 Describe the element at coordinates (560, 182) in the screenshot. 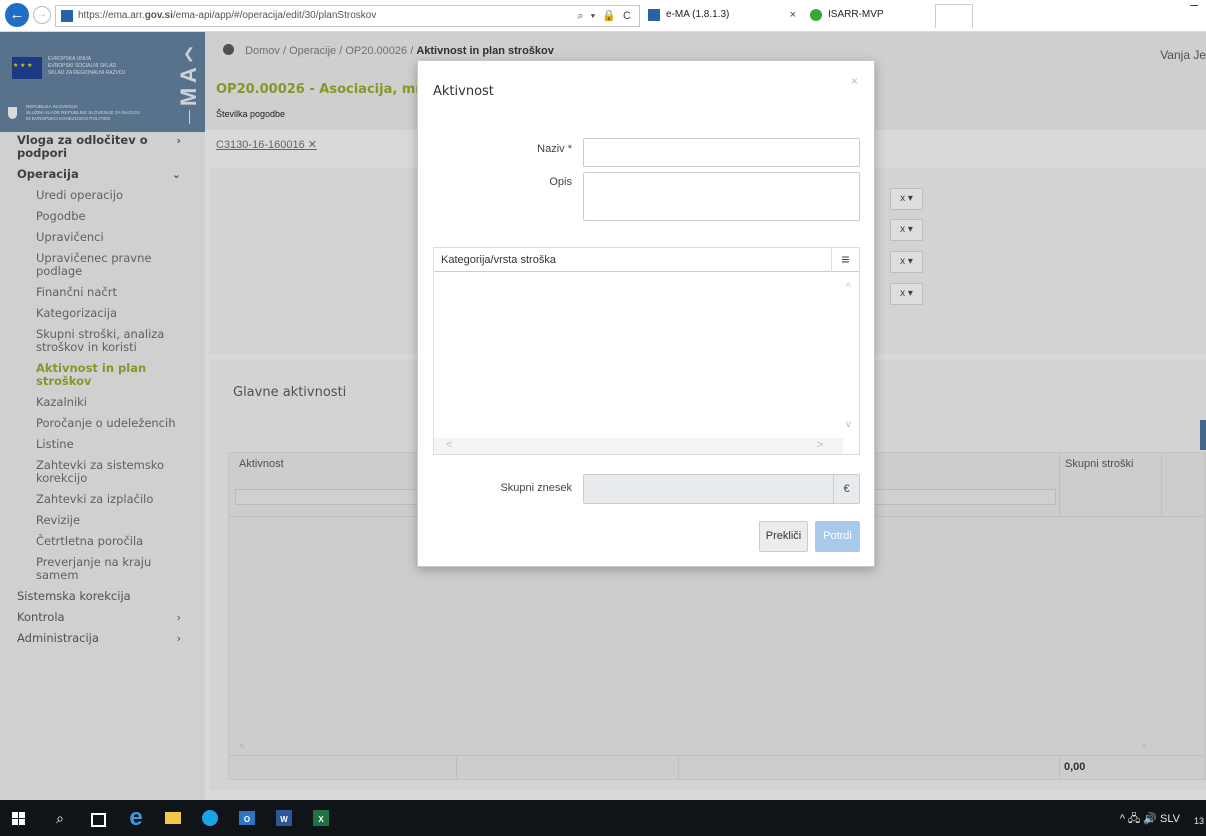

I see `description-label: Opis` at that location.